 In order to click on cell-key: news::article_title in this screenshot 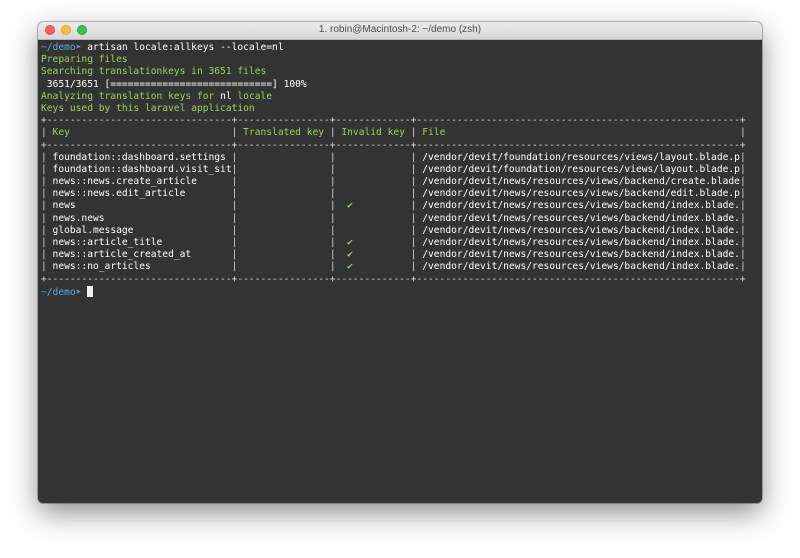, I will do `click(139, 242)`.